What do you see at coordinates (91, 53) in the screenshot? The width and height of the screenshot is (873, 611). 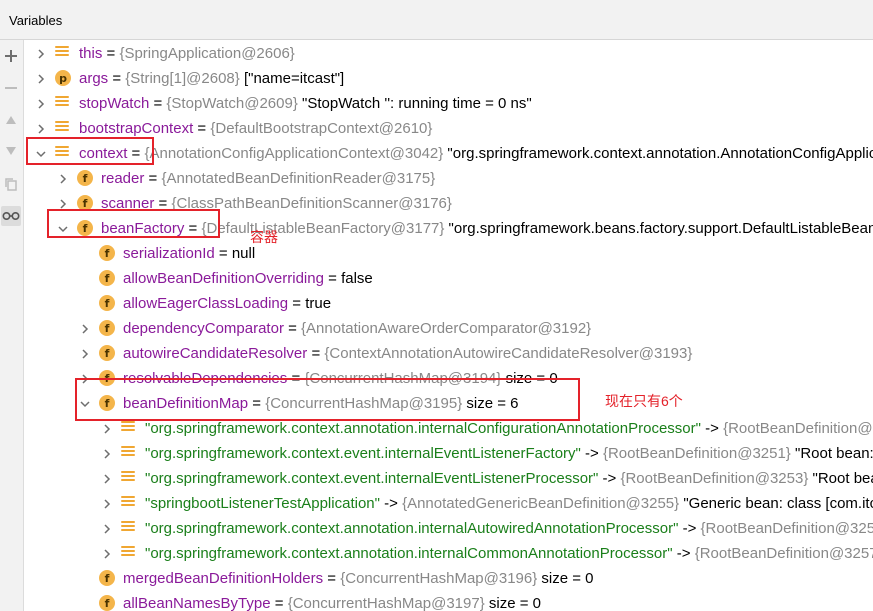 I see `variable-name: this` at bounding box center [91, 53].